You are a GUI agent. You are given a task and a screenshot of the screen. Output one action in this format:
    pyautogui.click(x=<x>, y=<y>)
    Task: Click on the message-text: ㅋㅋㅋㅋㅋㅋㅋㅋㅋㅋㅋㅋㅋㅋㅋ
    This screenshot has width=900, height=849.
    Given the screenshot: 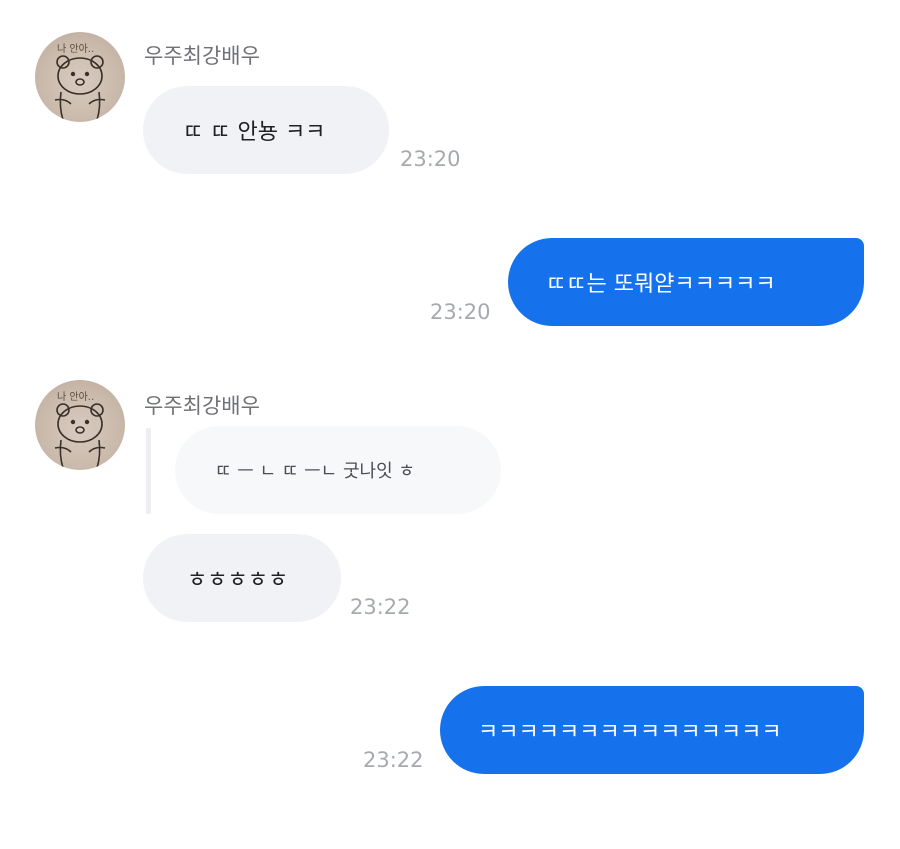 What is the action you would take?
    pyautogui.click(x=630, y=732)
    